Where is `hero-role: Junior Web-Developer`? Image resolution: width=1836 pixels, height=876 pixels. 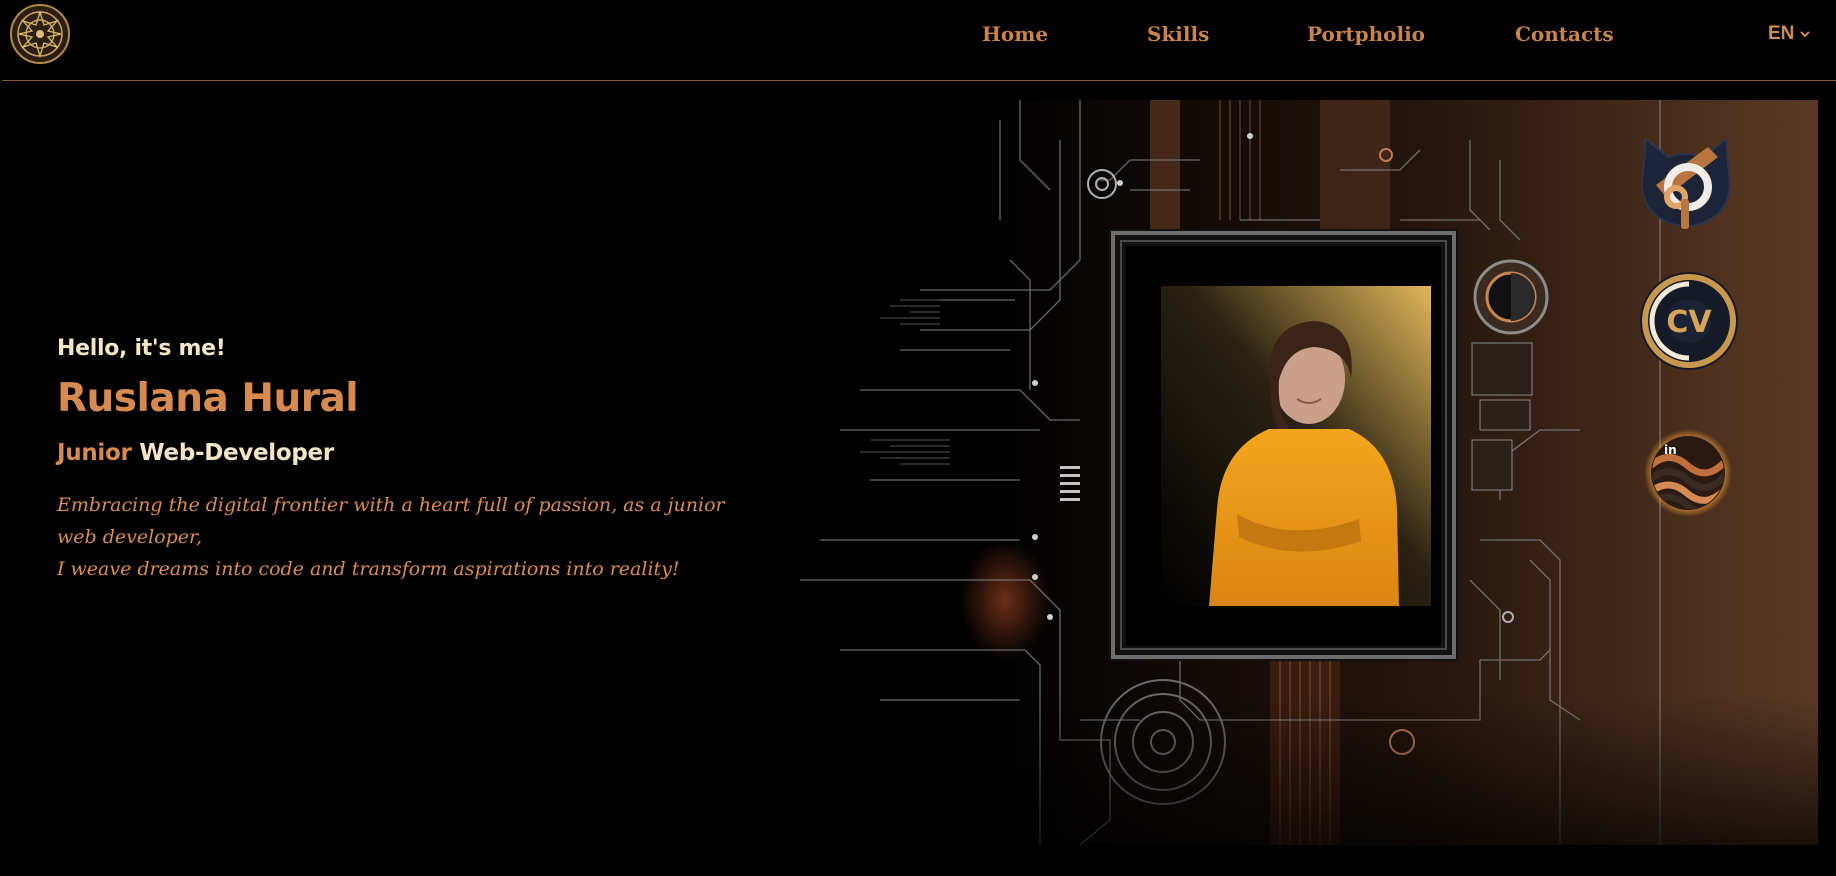
hero-role: Junior Web-Developer is located at coordinates (195, 453).